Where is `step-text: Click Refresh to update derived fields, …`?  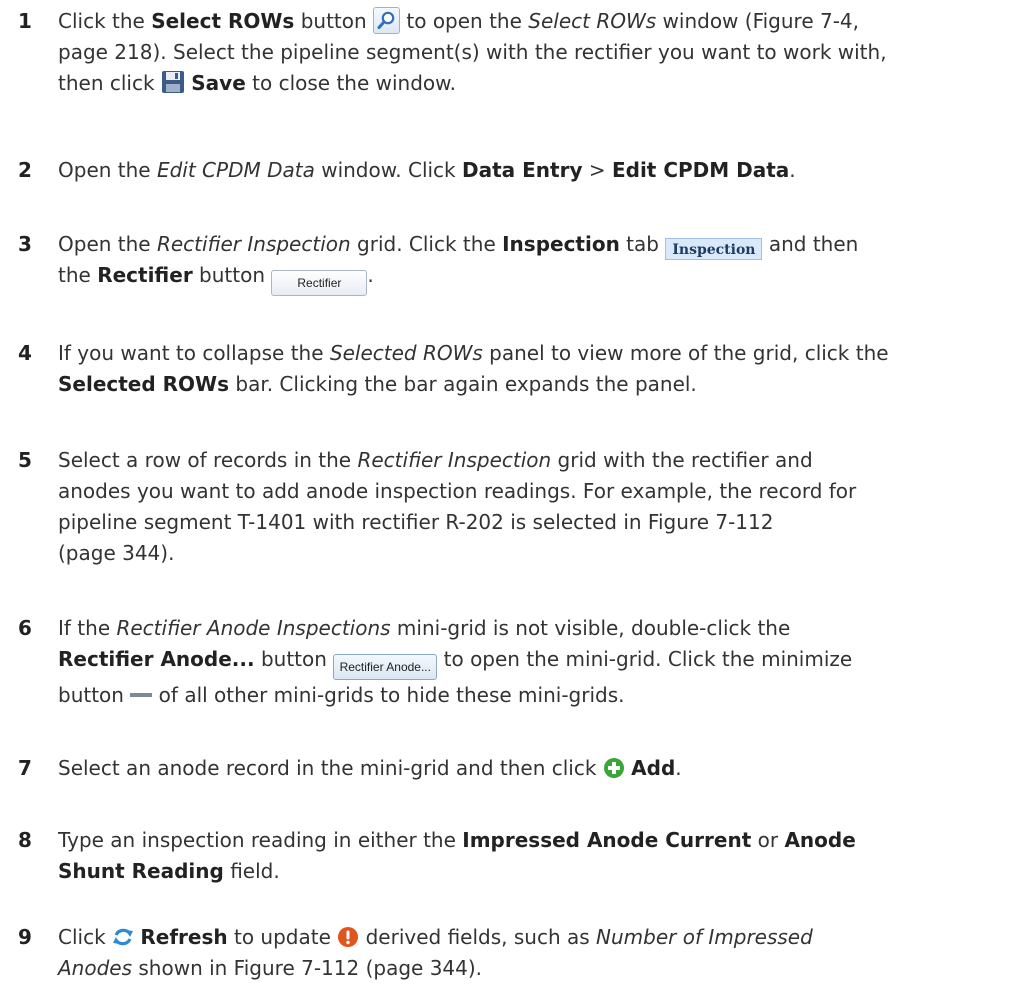
step-text: Click Refresh to update derived fields, … is located at coordinates (542, 953).